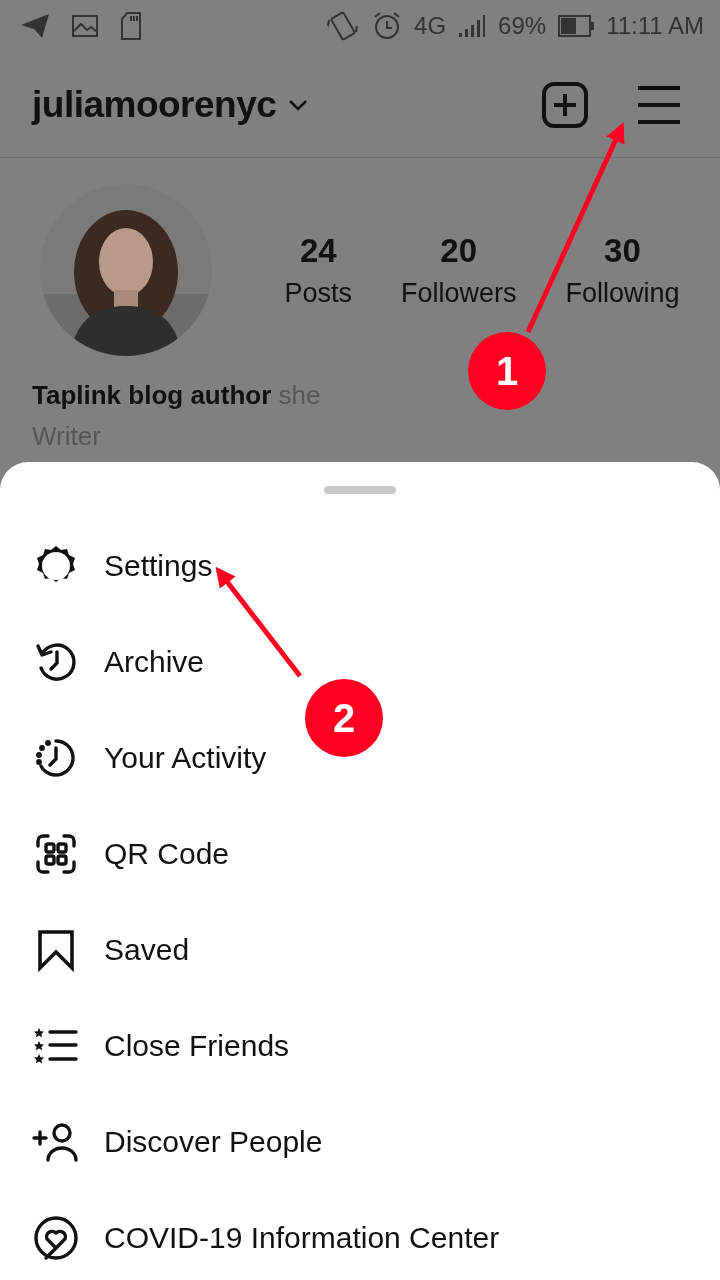  Describe the element at coordinates (360, 566) in the screenshot. I see `menu-item: Settings` at that location.